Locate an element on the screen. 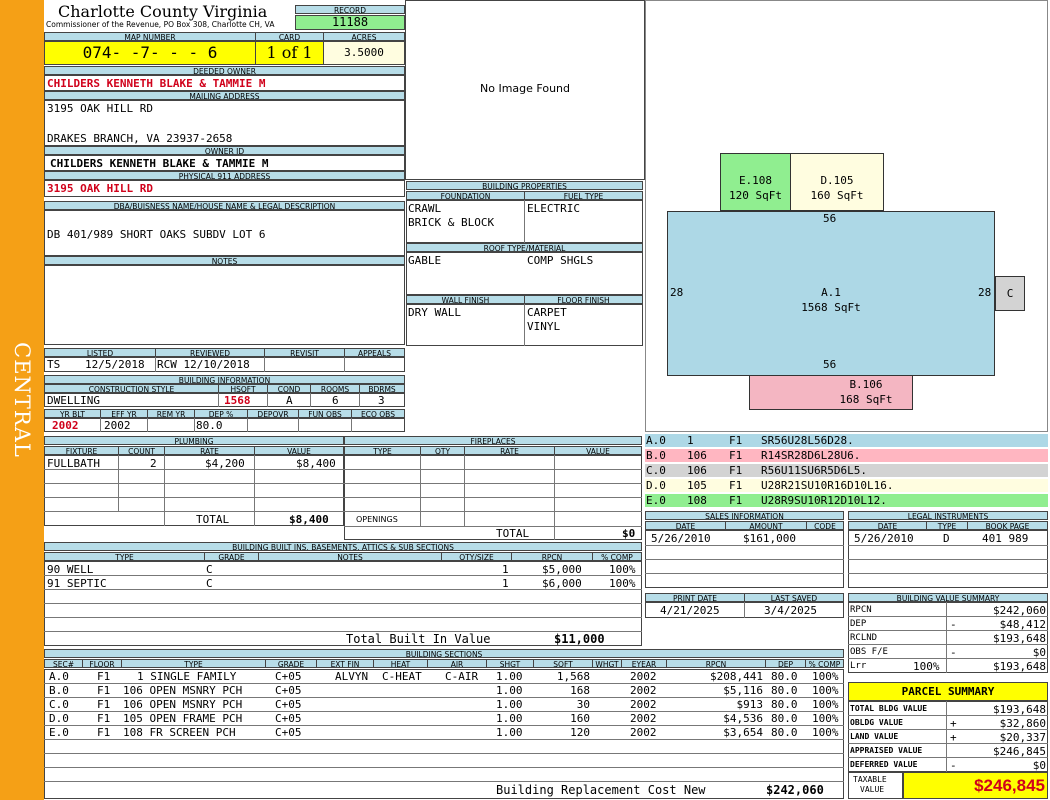 The height and width of the screenshot is (800, 1050). mailing-line-2: DRAKES BRANCH, VA 23937-2658 is located at coordinates (140, 138).